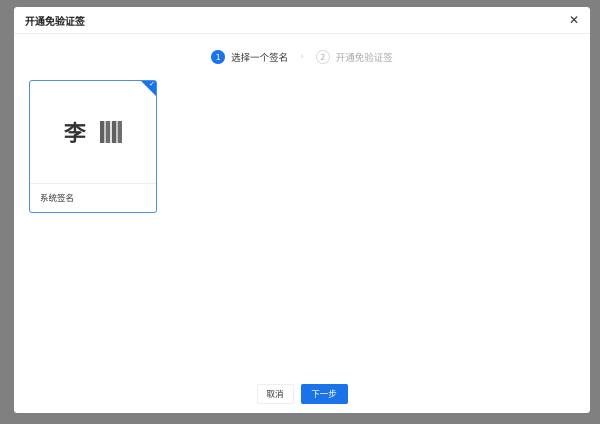 The width and height of the screenshot is (600, 424). I want to click on check-icon: ✓, so click(152, 84).